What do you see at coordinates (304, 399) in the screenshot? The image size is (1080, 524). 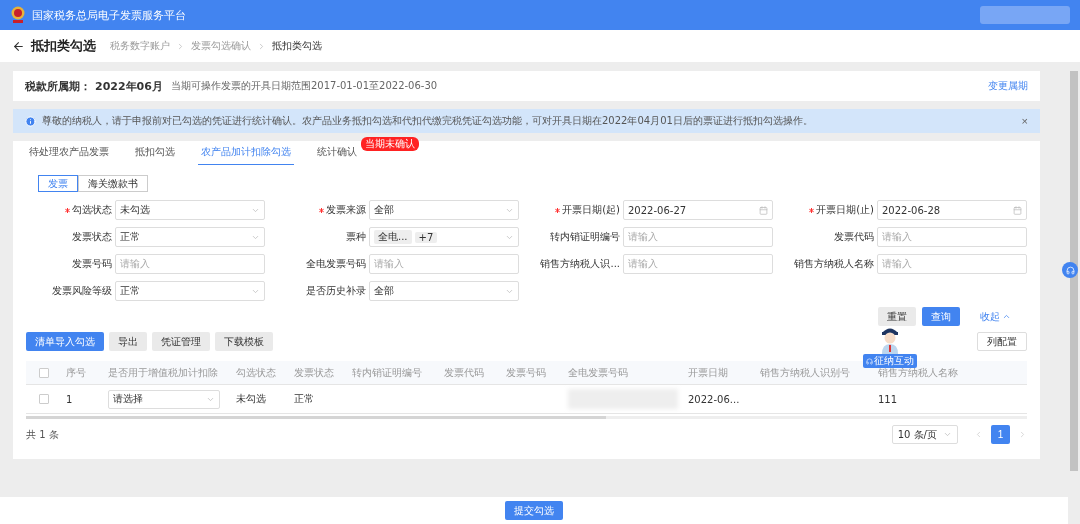 I see `table-cell: 正常` at bounding box center [304, 399].